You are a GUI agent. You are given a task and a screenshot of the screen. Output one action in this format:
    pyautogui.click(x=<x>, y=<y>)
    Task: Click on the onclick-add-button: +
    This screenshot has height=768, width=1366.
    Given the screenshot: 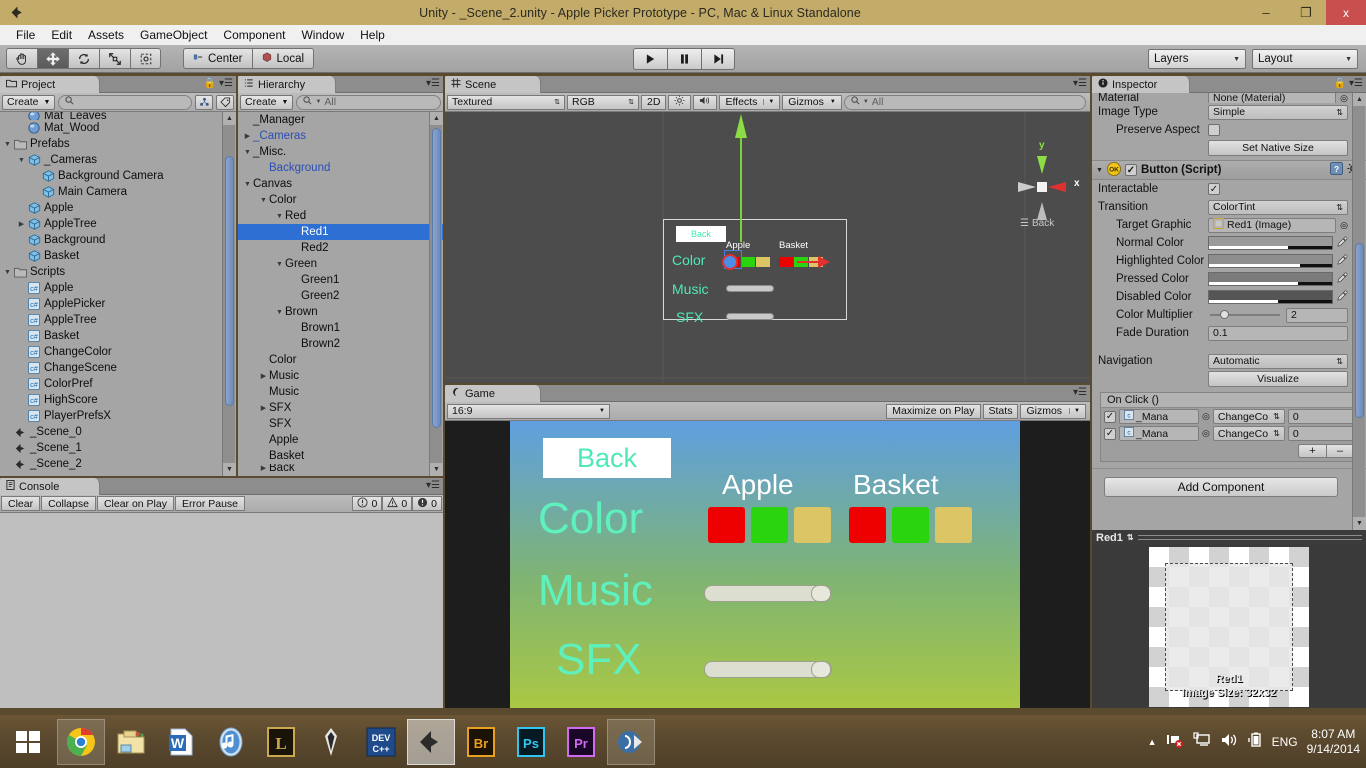 What is the action you would take?
    pyautogui.click(x=1312, y=451)
    